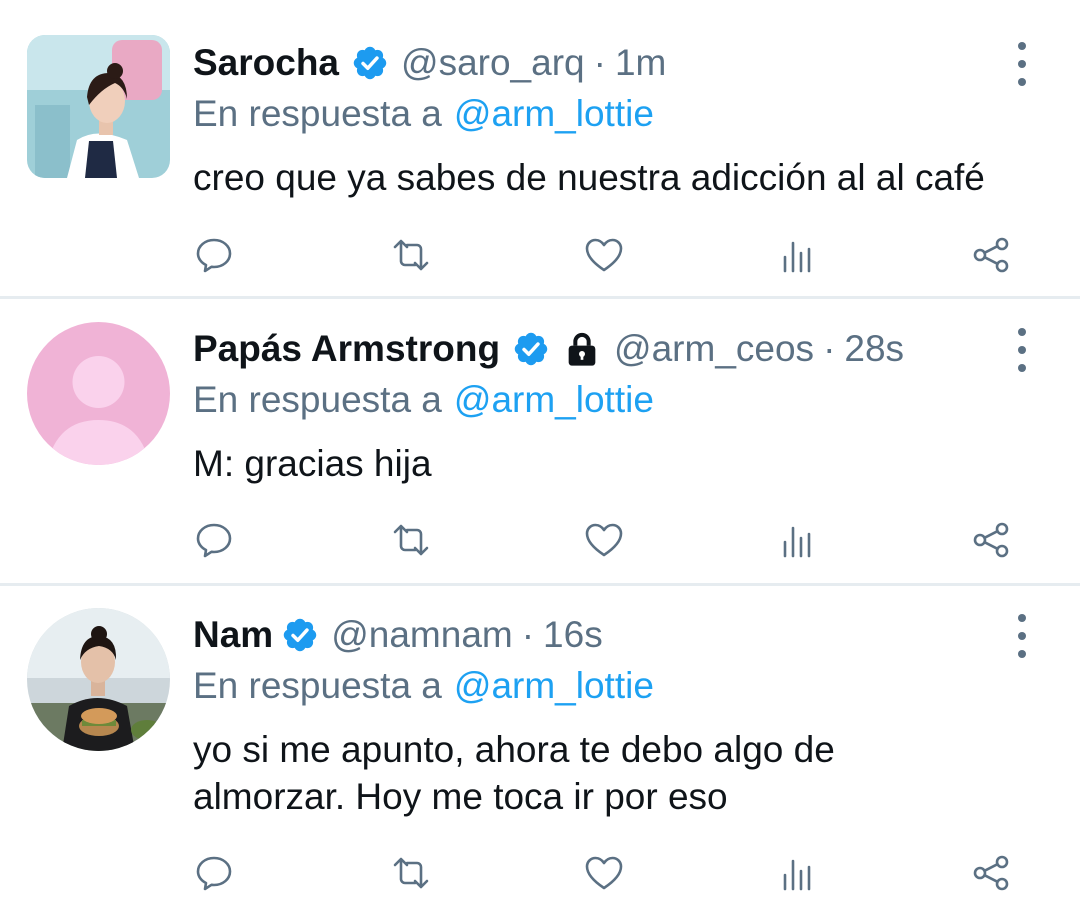 This screenshot has width=1080, height=916. Describe the element at coordinates (312, 463) in the screenshot. I see `tweet-text: M: gracias hija` at that location.